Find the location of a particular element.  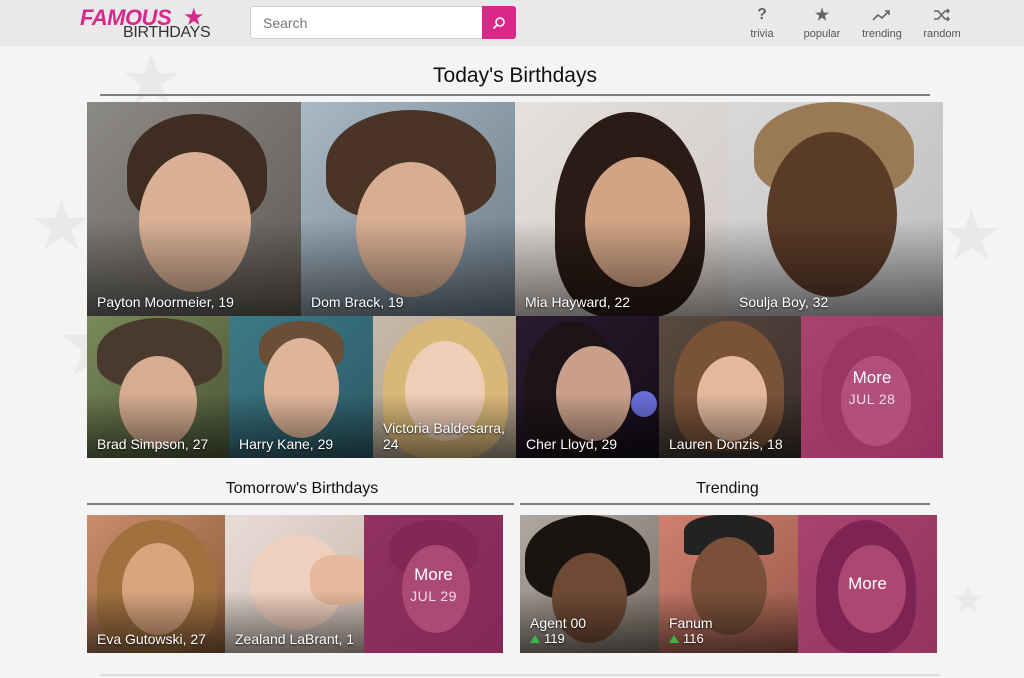

nav-label: trending is located at coordinates (882, 34).